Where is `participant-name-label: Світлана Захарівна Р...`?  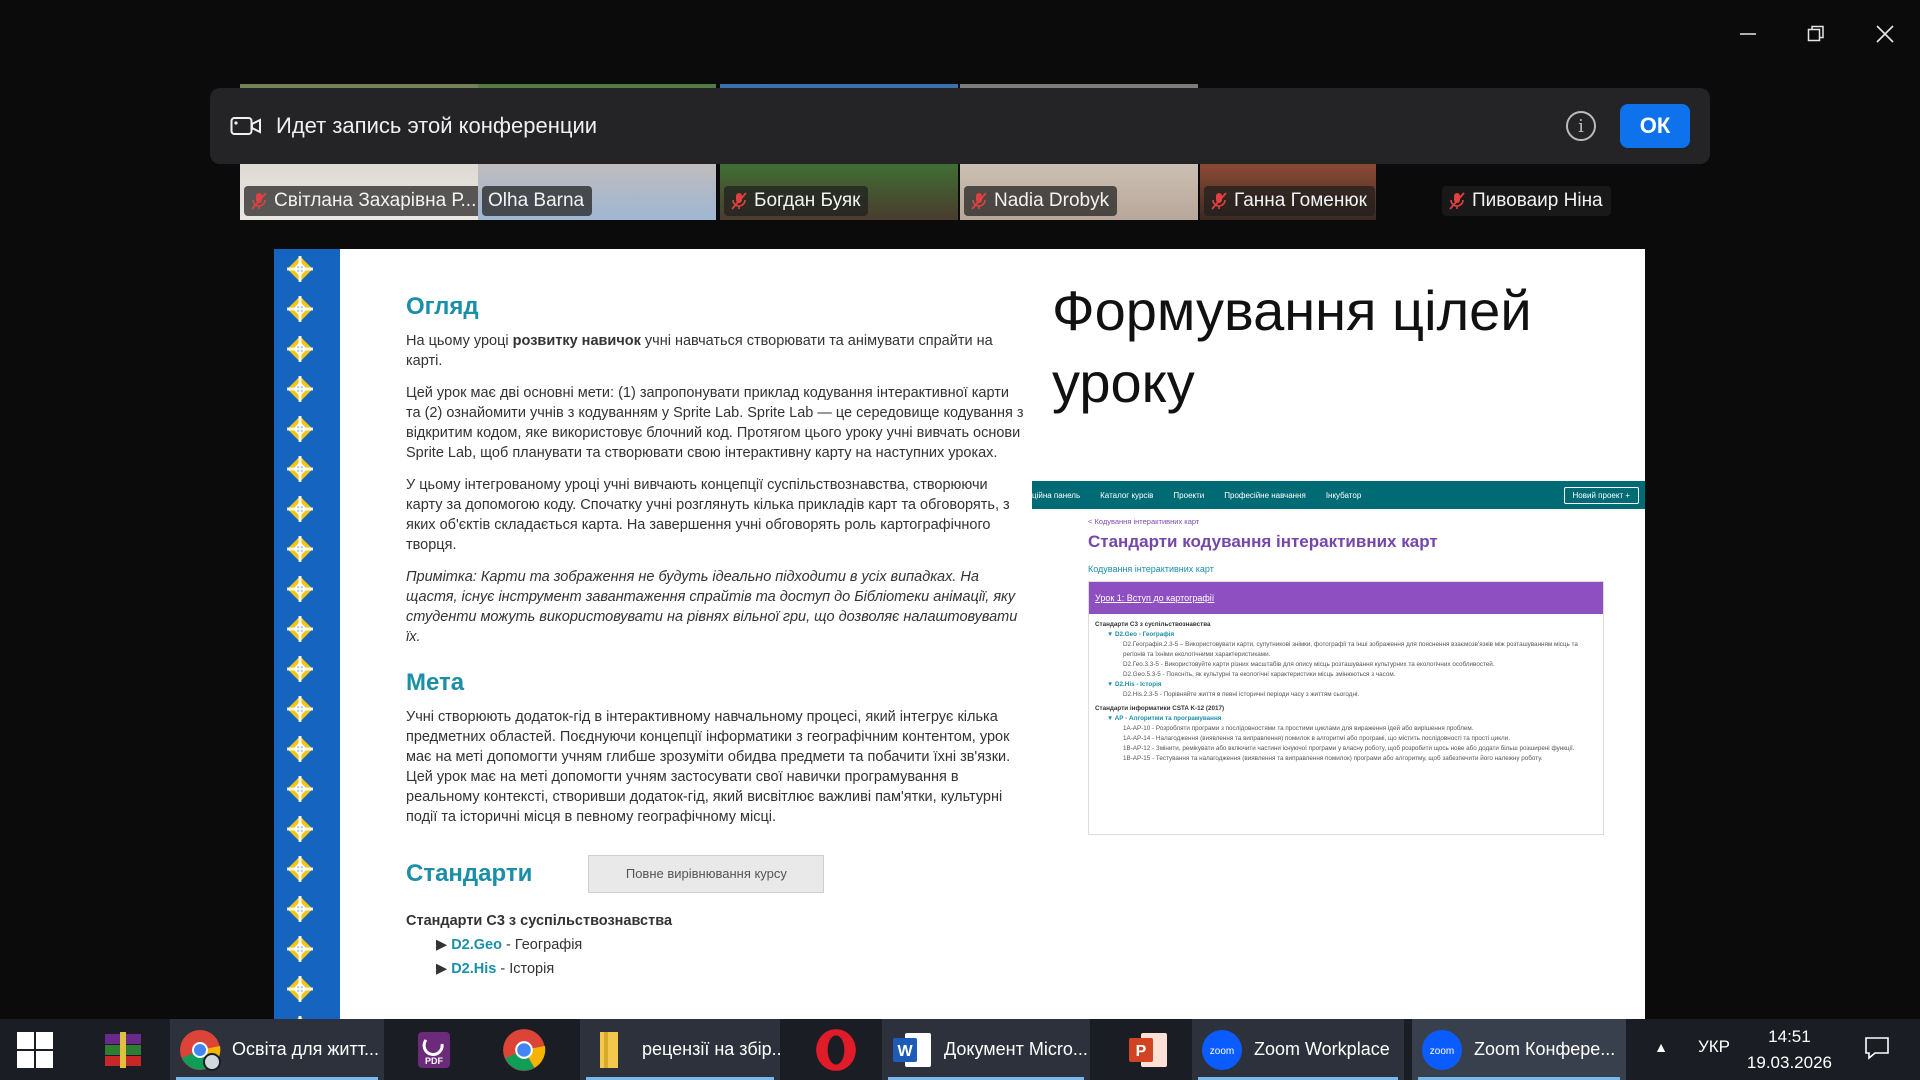 participant-name-label: Світлана Захарівна Р... is located at coordinates (361, 201).